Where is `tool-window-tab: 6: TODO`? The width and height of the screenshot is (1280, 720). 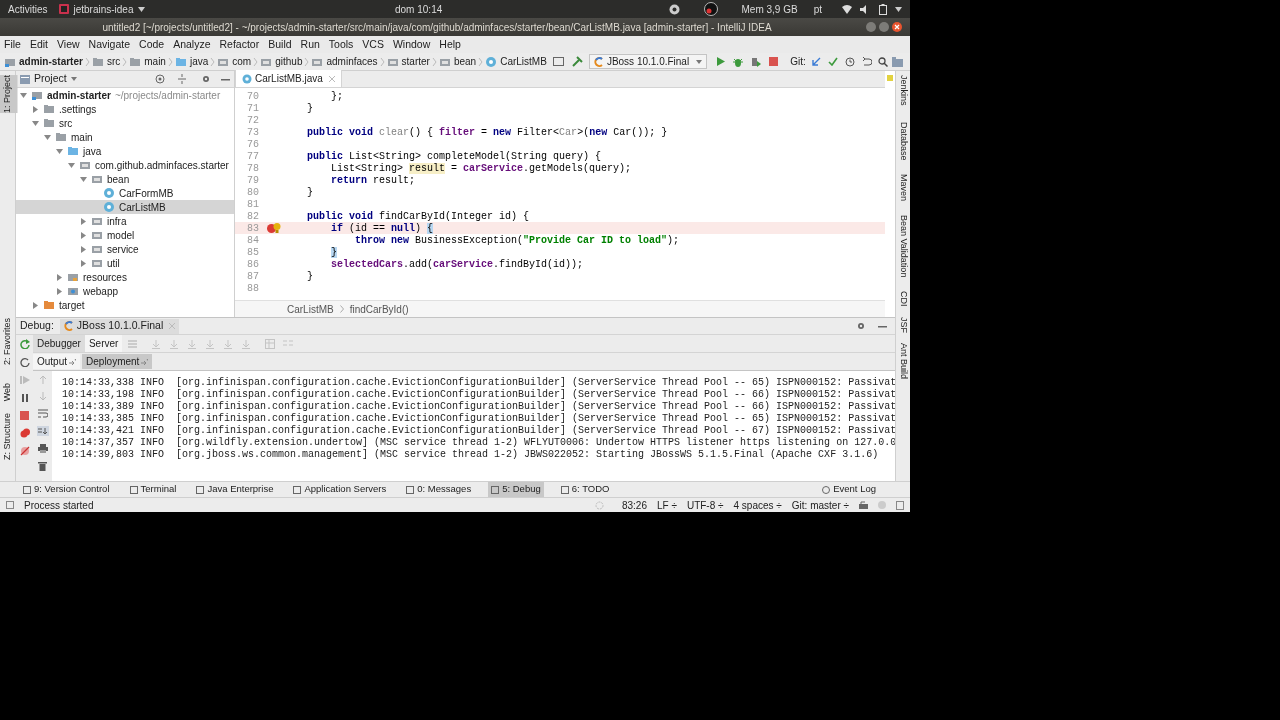
tool-window-tab: 6: TODO is located at coordinates (585, 489).